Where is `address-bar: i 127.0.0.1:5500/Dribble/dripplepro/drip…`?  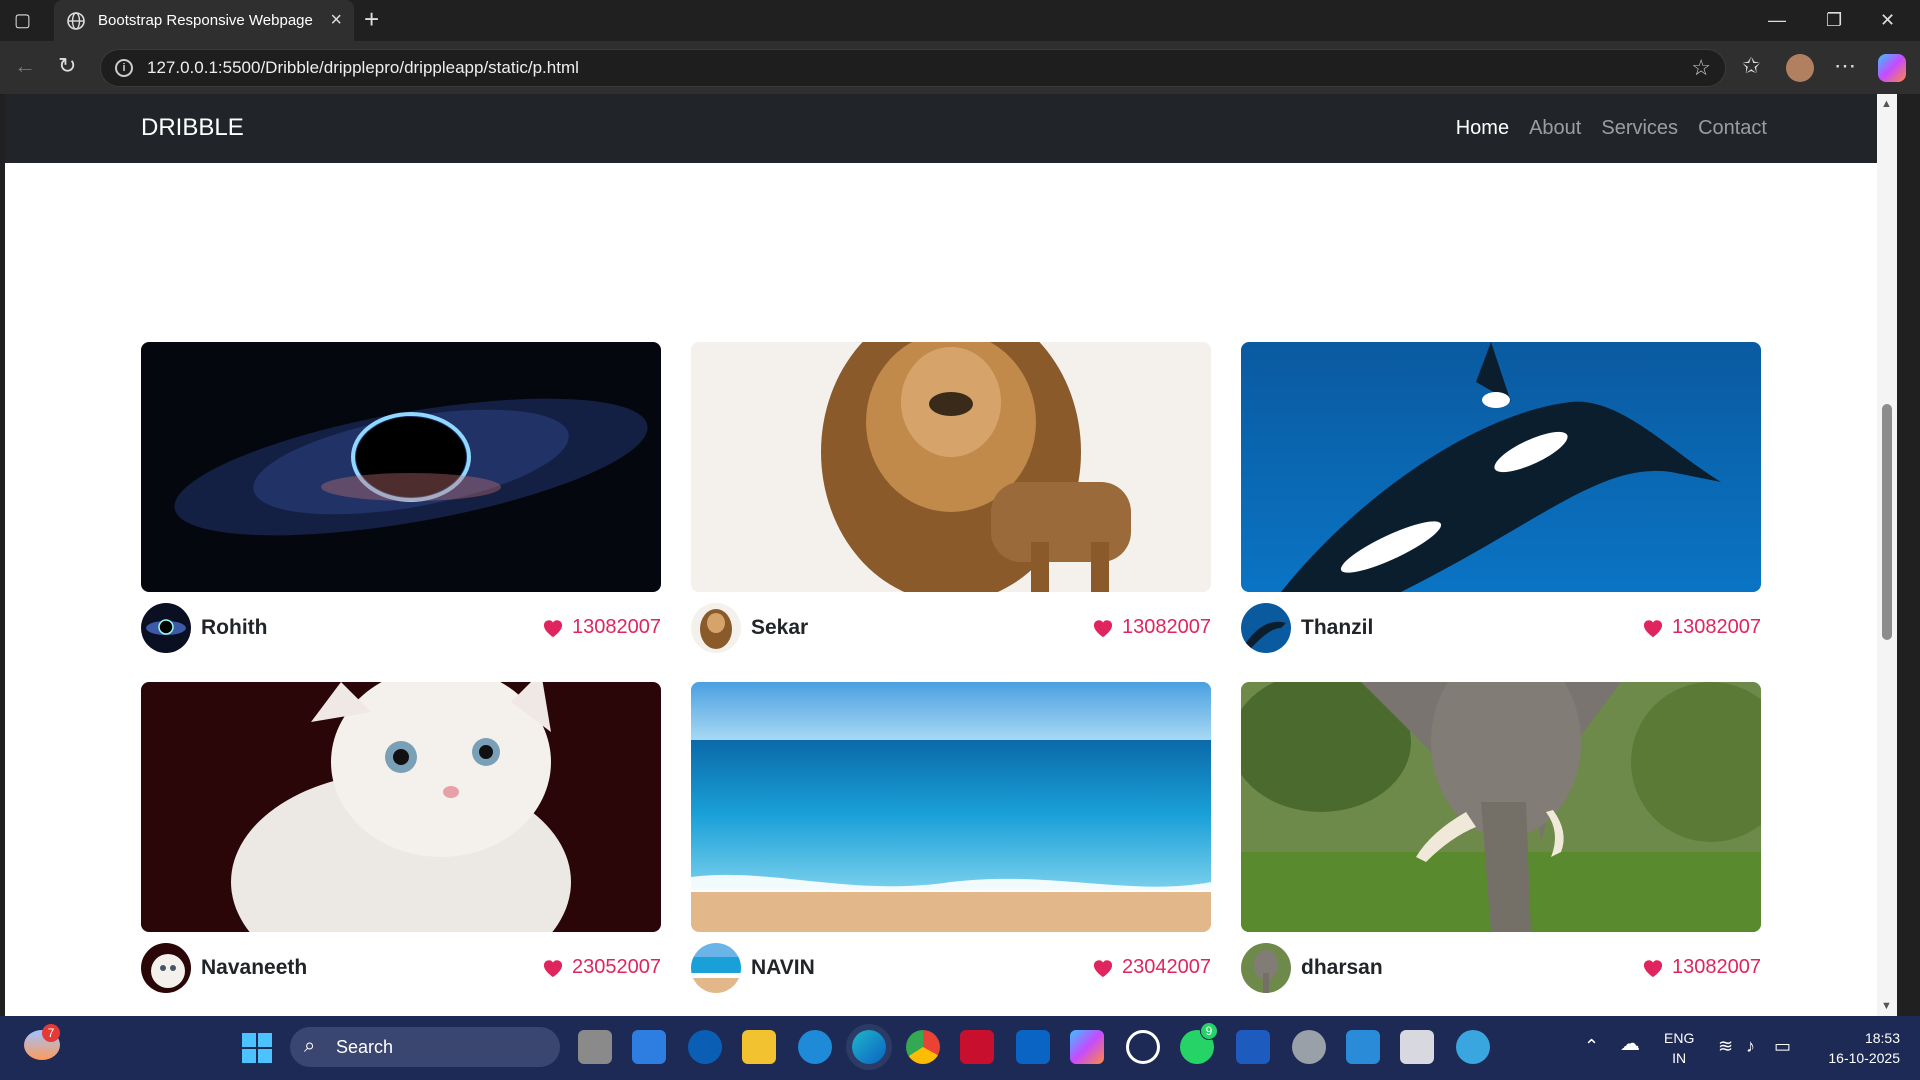
address-bar: i 127.0.0.1:5500/Dribble/dripplepro/drip… is located at coordinates (913, 68).